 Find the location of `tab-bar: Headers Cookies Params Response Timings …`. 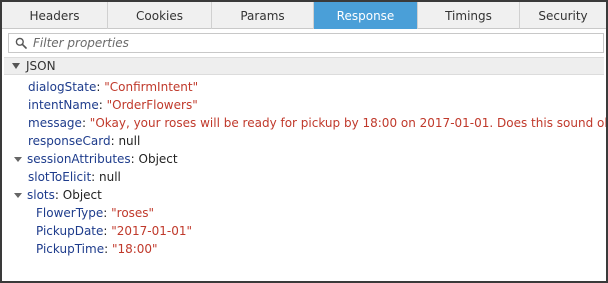

tab-bar: Headers Cookies Params Response Timings … is located at coordinates (304, 15).